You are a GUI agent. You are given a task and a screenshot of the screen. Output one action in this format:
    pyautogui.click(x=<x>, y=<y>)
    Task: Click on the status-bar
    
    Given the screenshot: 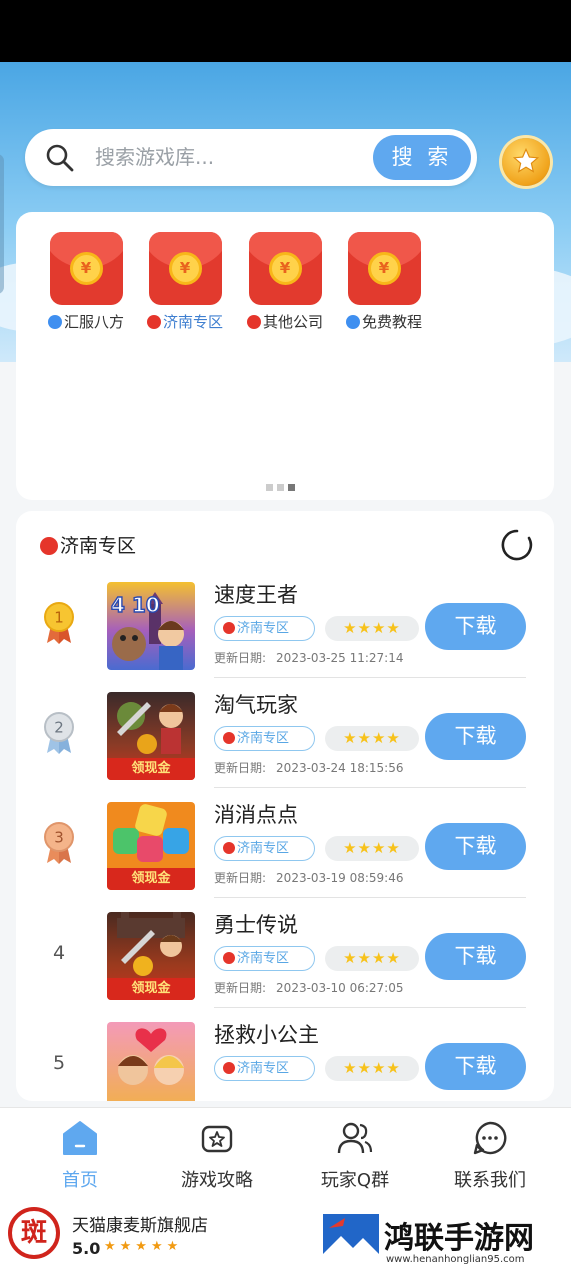 What is the action you would take?
    pyautogui.click(x=285, y=31)
    